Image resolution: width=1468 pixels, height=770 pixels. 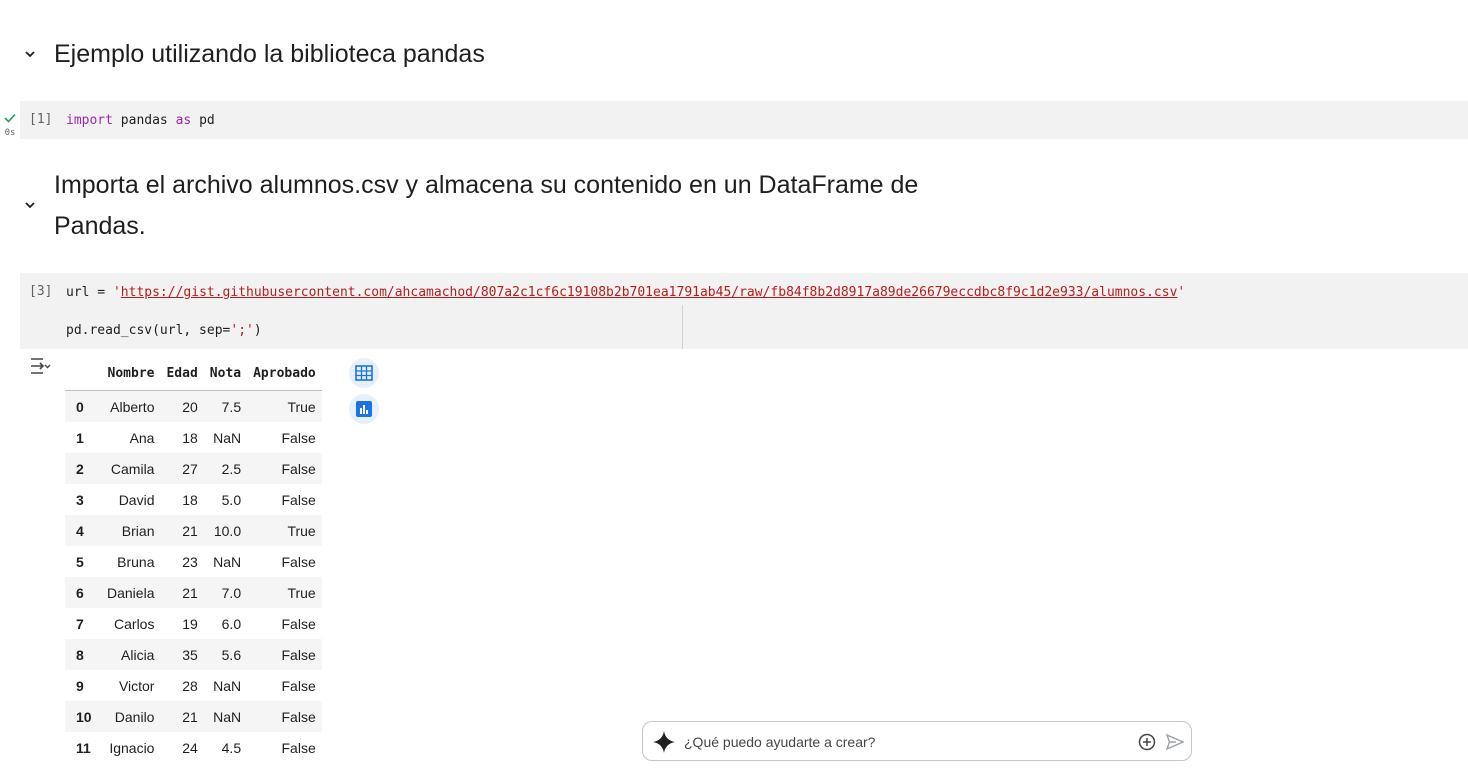 I want to click on table-row: 7 Carlos 19 6.0 False, so click(x=193, y=623).